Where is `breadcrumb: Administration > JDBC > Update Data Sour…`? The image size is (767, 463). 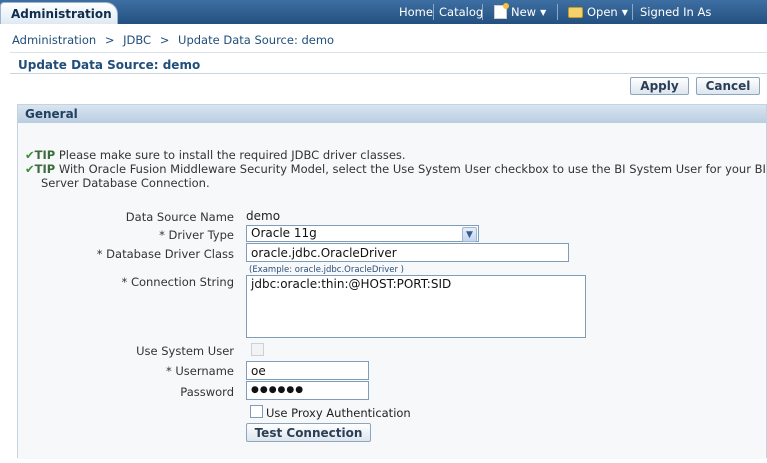
breadcrumb: Administration > JDBC > Update Data Sour… is located at coordinates (173, 40).